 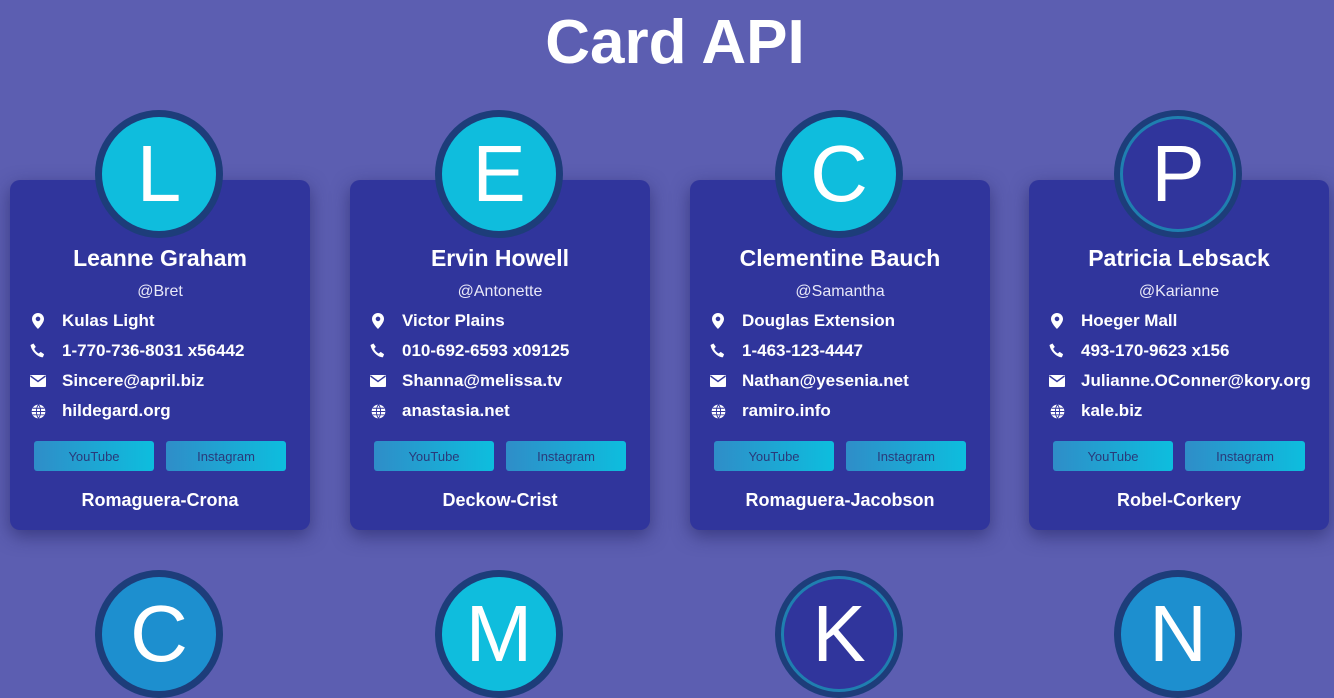 I want to click on avatar: K, so click(x=839, y=634).